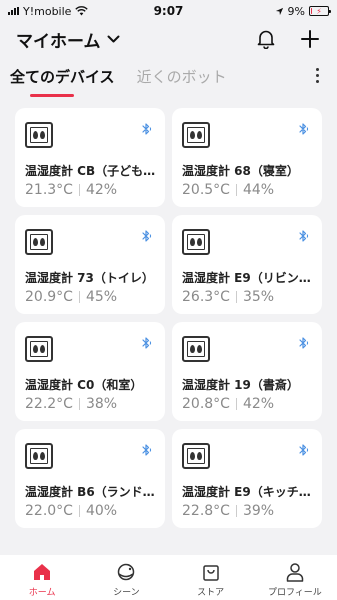 The image size is (337, 600). I want to click on temperature-value: 21.3°C, so click(49, 190).